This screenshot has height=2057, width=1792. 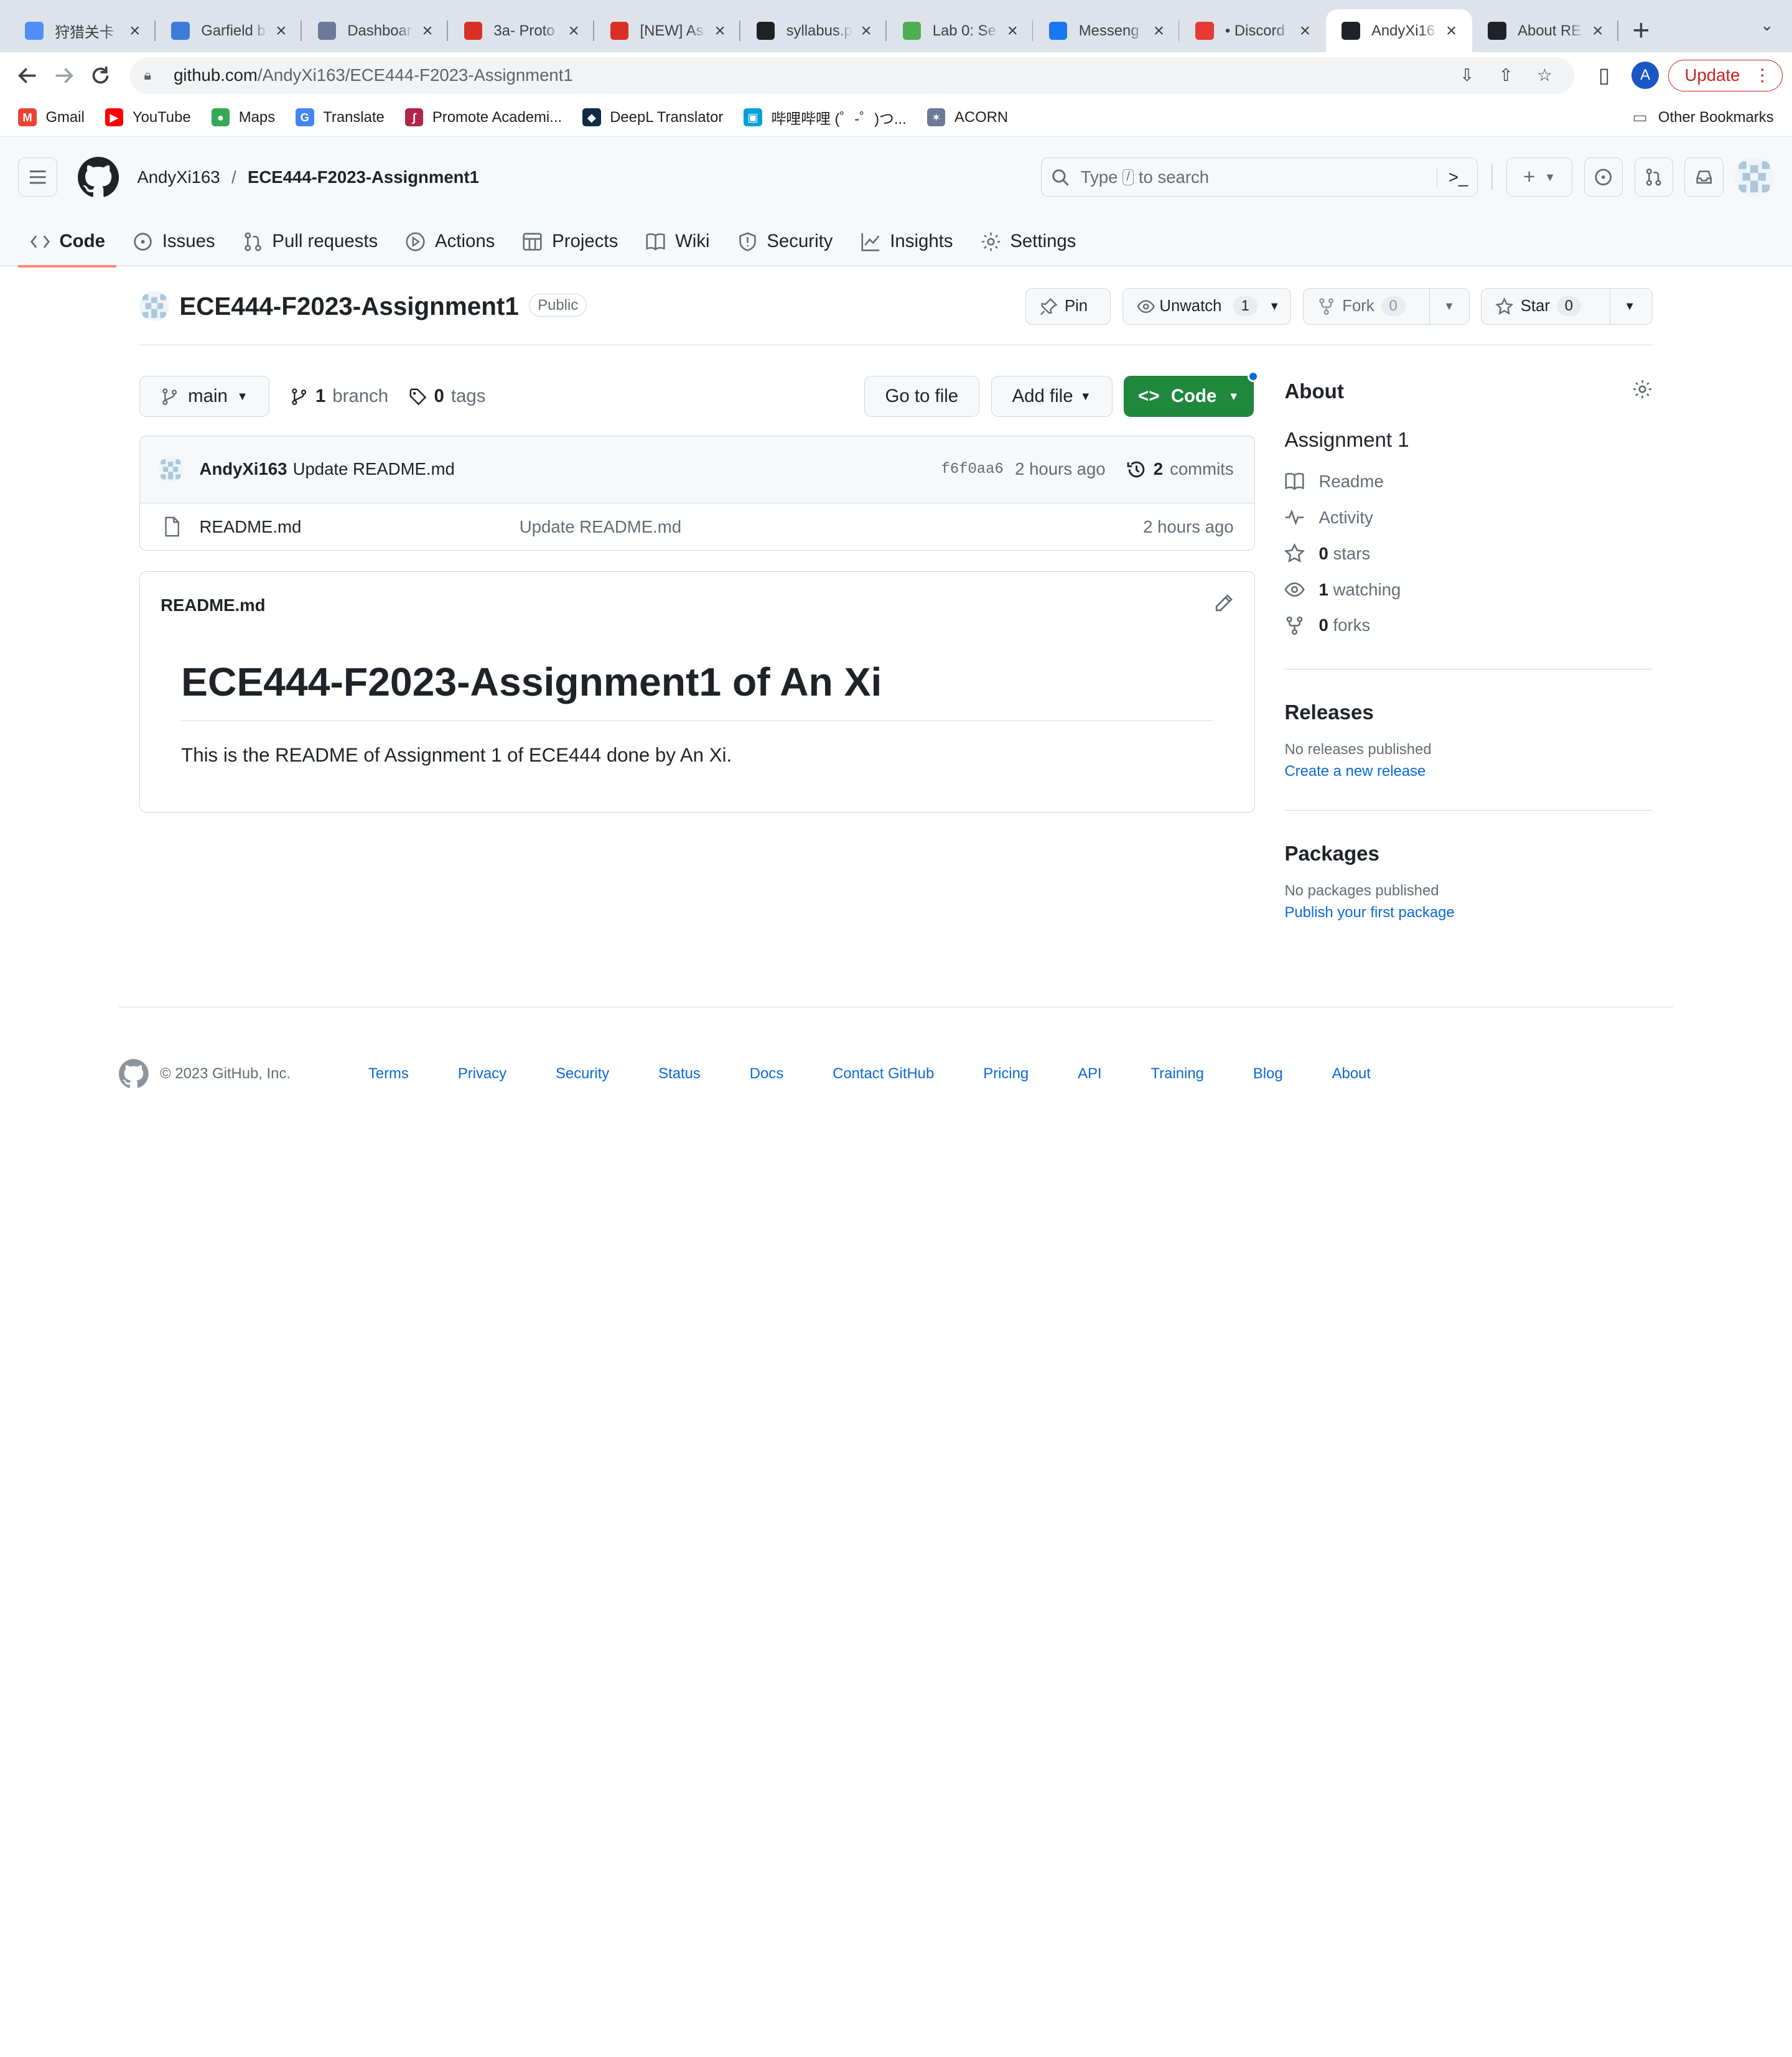 I want to click on user-avatar, so click(x=1755, y=177).